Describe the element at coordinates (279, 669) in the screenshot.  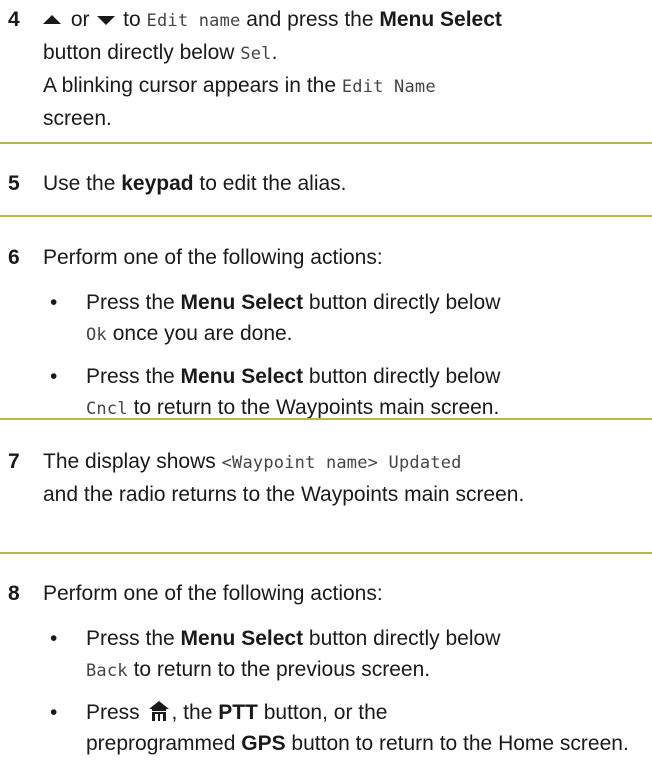
I see `text: to return to the previous screen.` at that location.